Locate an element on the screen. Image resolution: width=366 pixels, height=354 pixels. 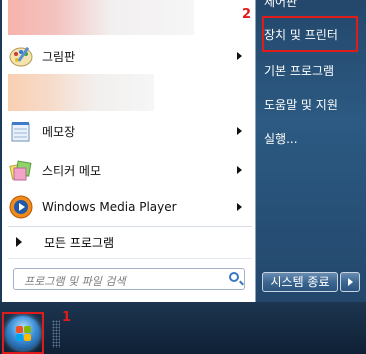
program-label: Windows Media Player is located at coordinates (109, 207).